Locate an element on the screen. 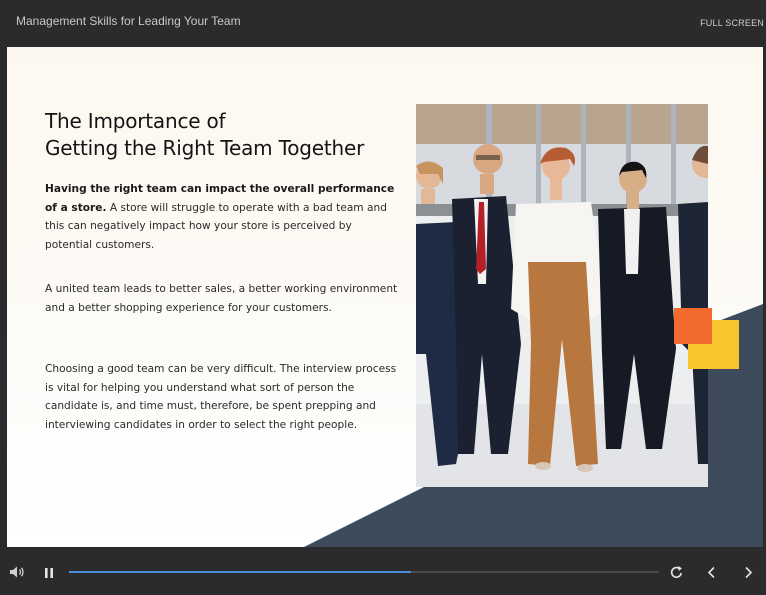 This screenshot has height=595, width=766. chevron-left-icon is located at coordinates (712, 572).